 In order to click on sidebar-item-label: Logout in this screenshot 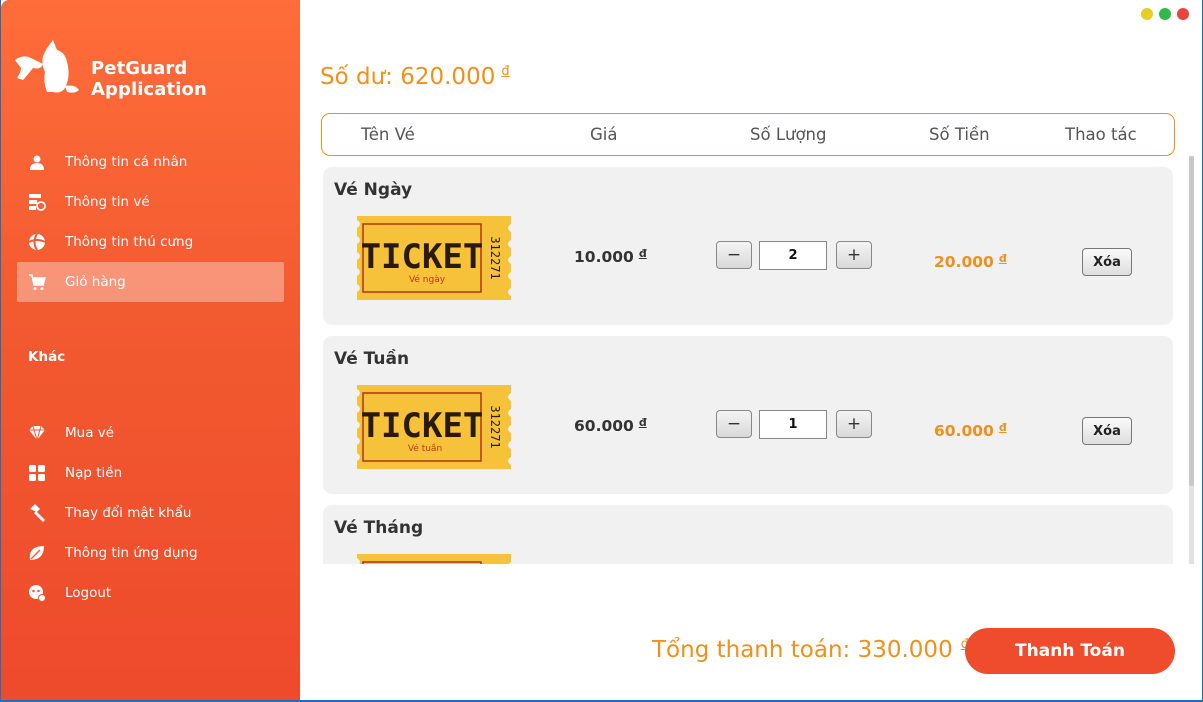, I will do `click(88, 593)`.